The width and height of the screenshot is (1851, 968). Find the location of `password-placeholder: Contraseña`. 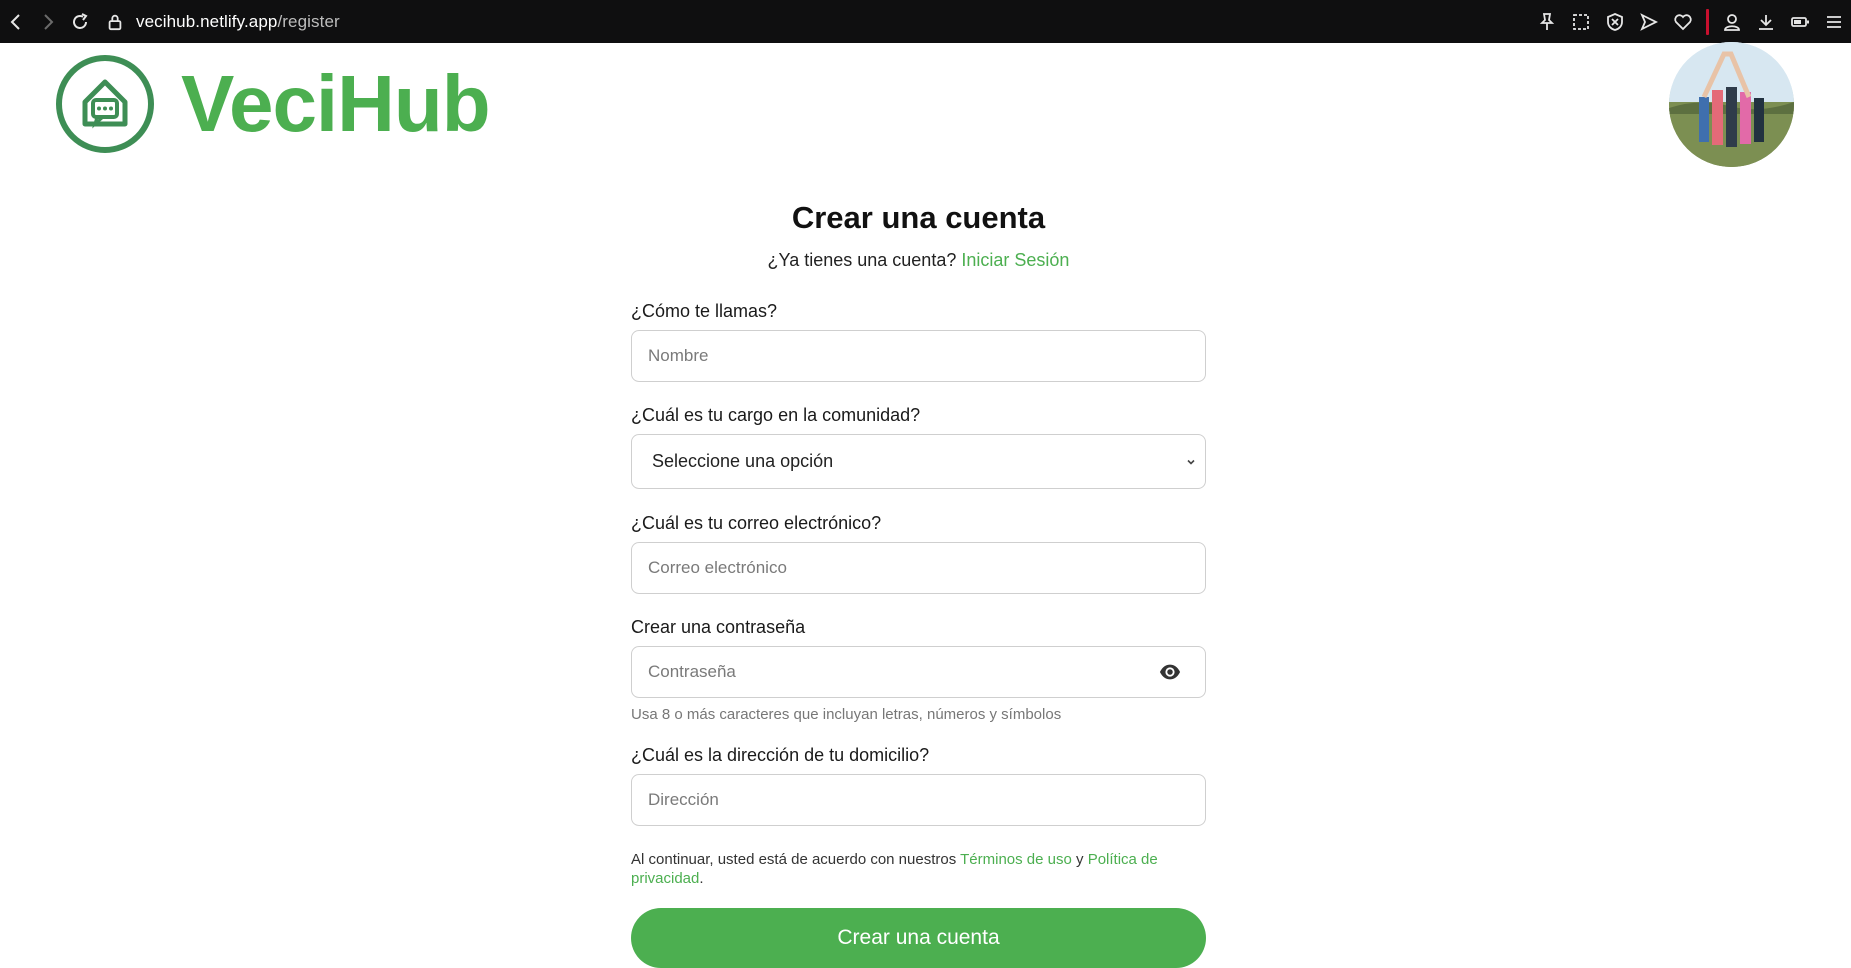

password-placeholder: Contraseña is located at coordinates (692, 671).